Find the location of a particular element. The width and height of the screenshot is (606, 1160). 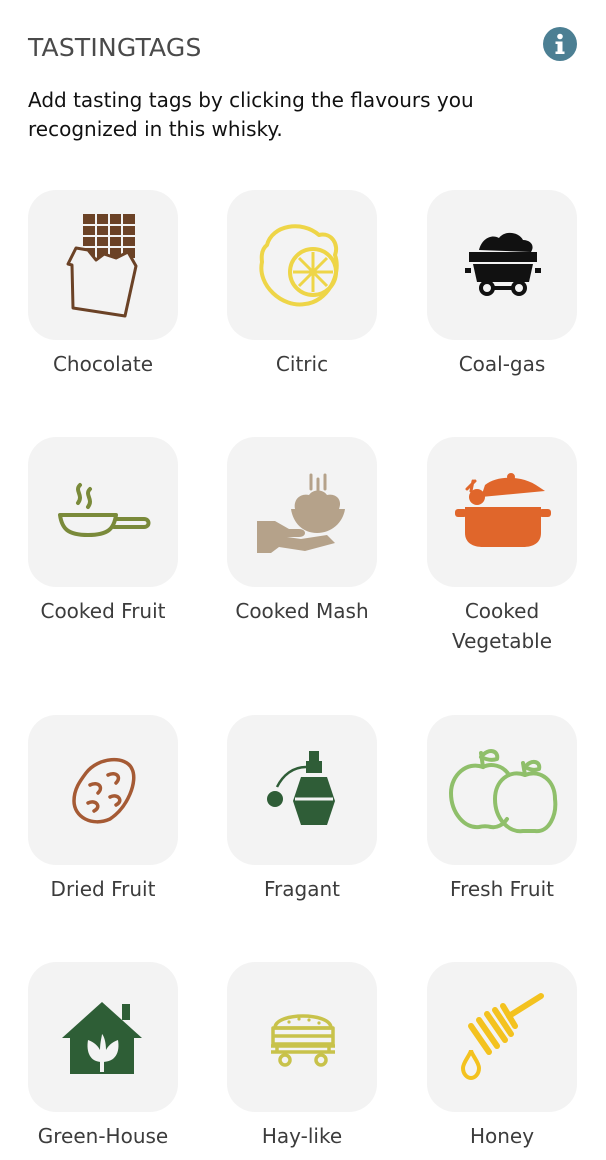

chocolate-bar-icon is located at coordinates (102, 266).